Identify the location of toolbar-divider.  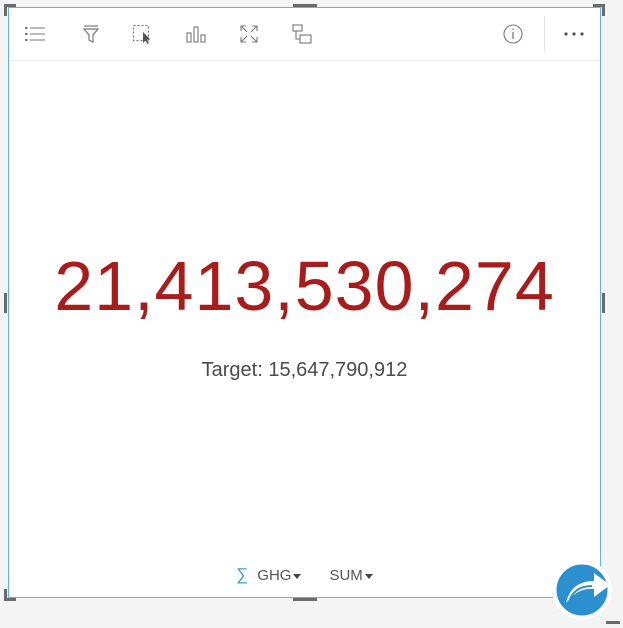
(544, 34).